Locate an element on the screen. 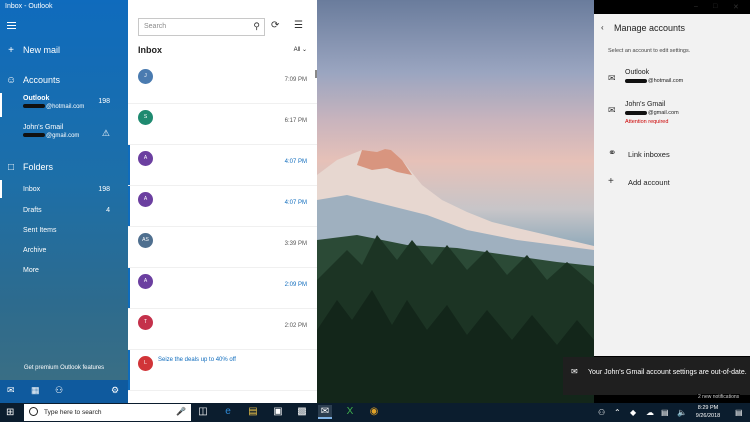  minimize-icon: – is located at coordinates (696, 6).